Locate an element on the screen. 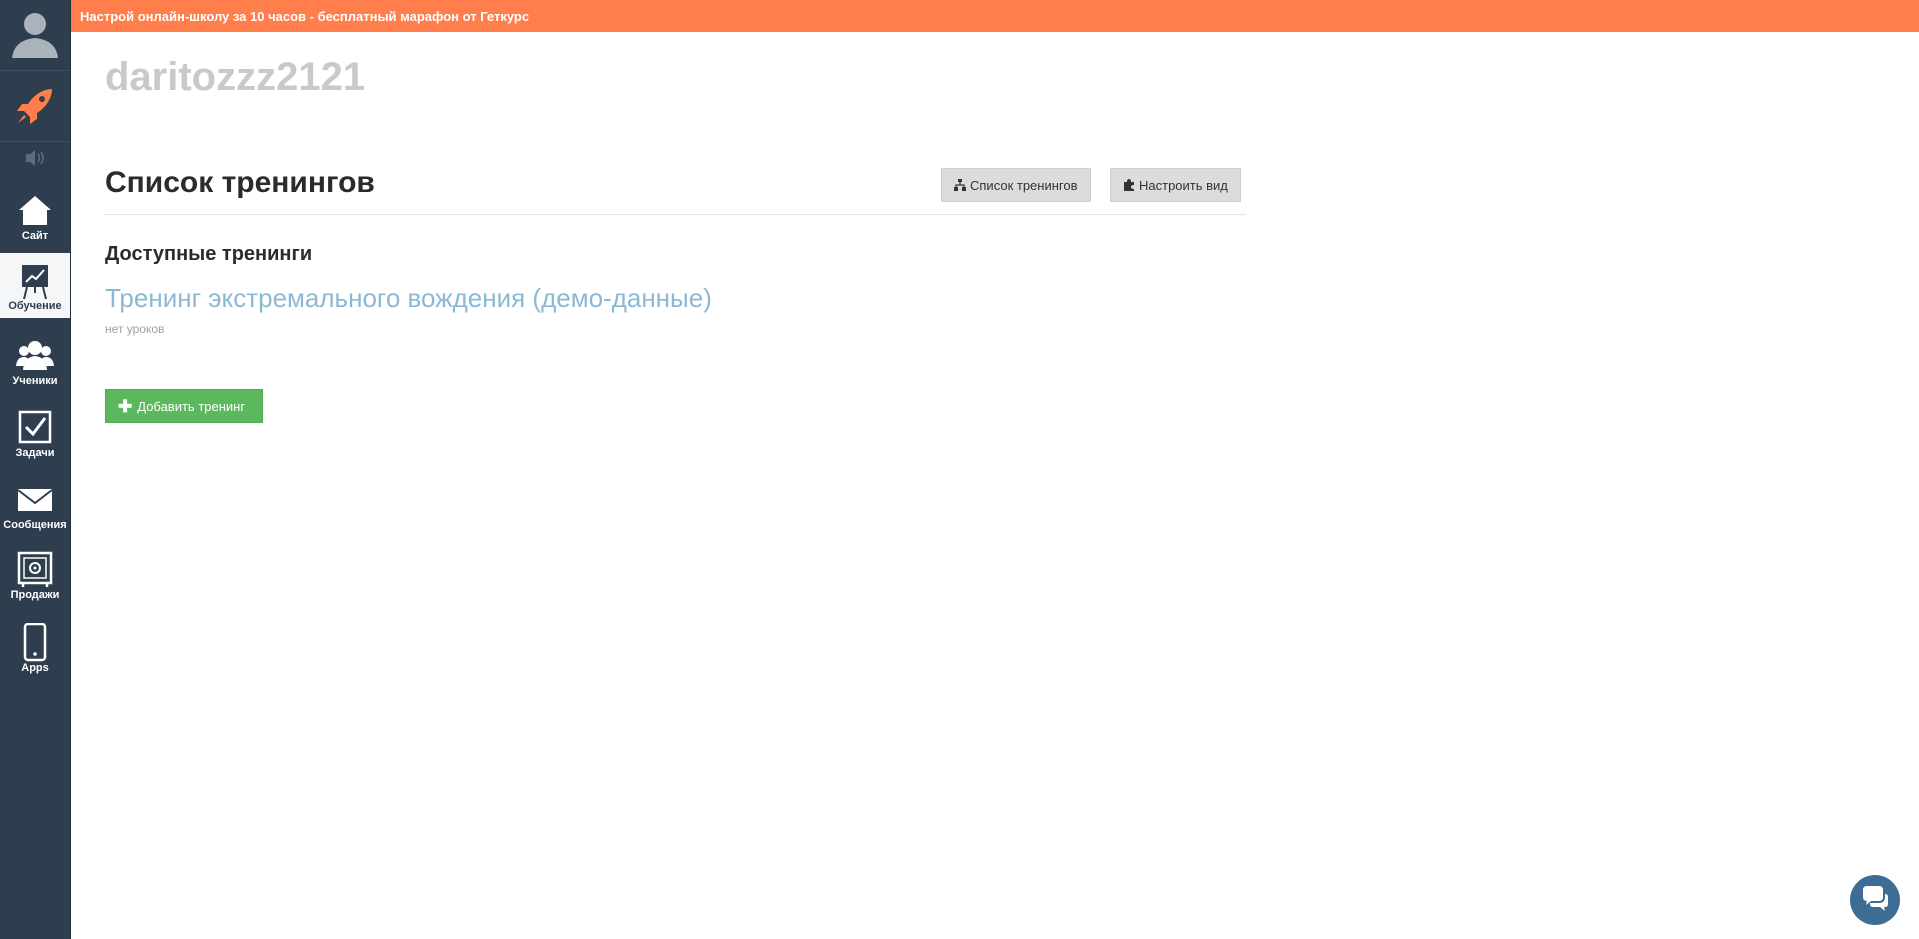 The image size is (1919, 939). home-icon is located at coordinates (35, 210).